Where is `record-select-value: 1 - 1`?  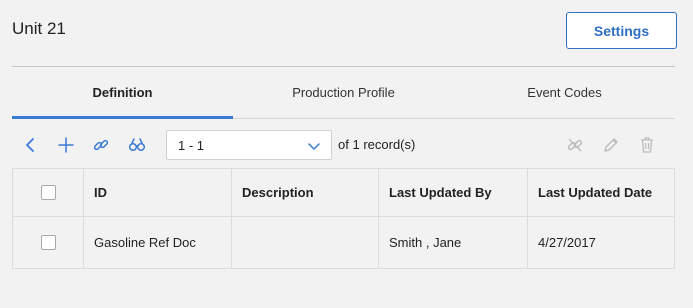 record-select-value: 1 - 1 is located at coordinates (191, 145).